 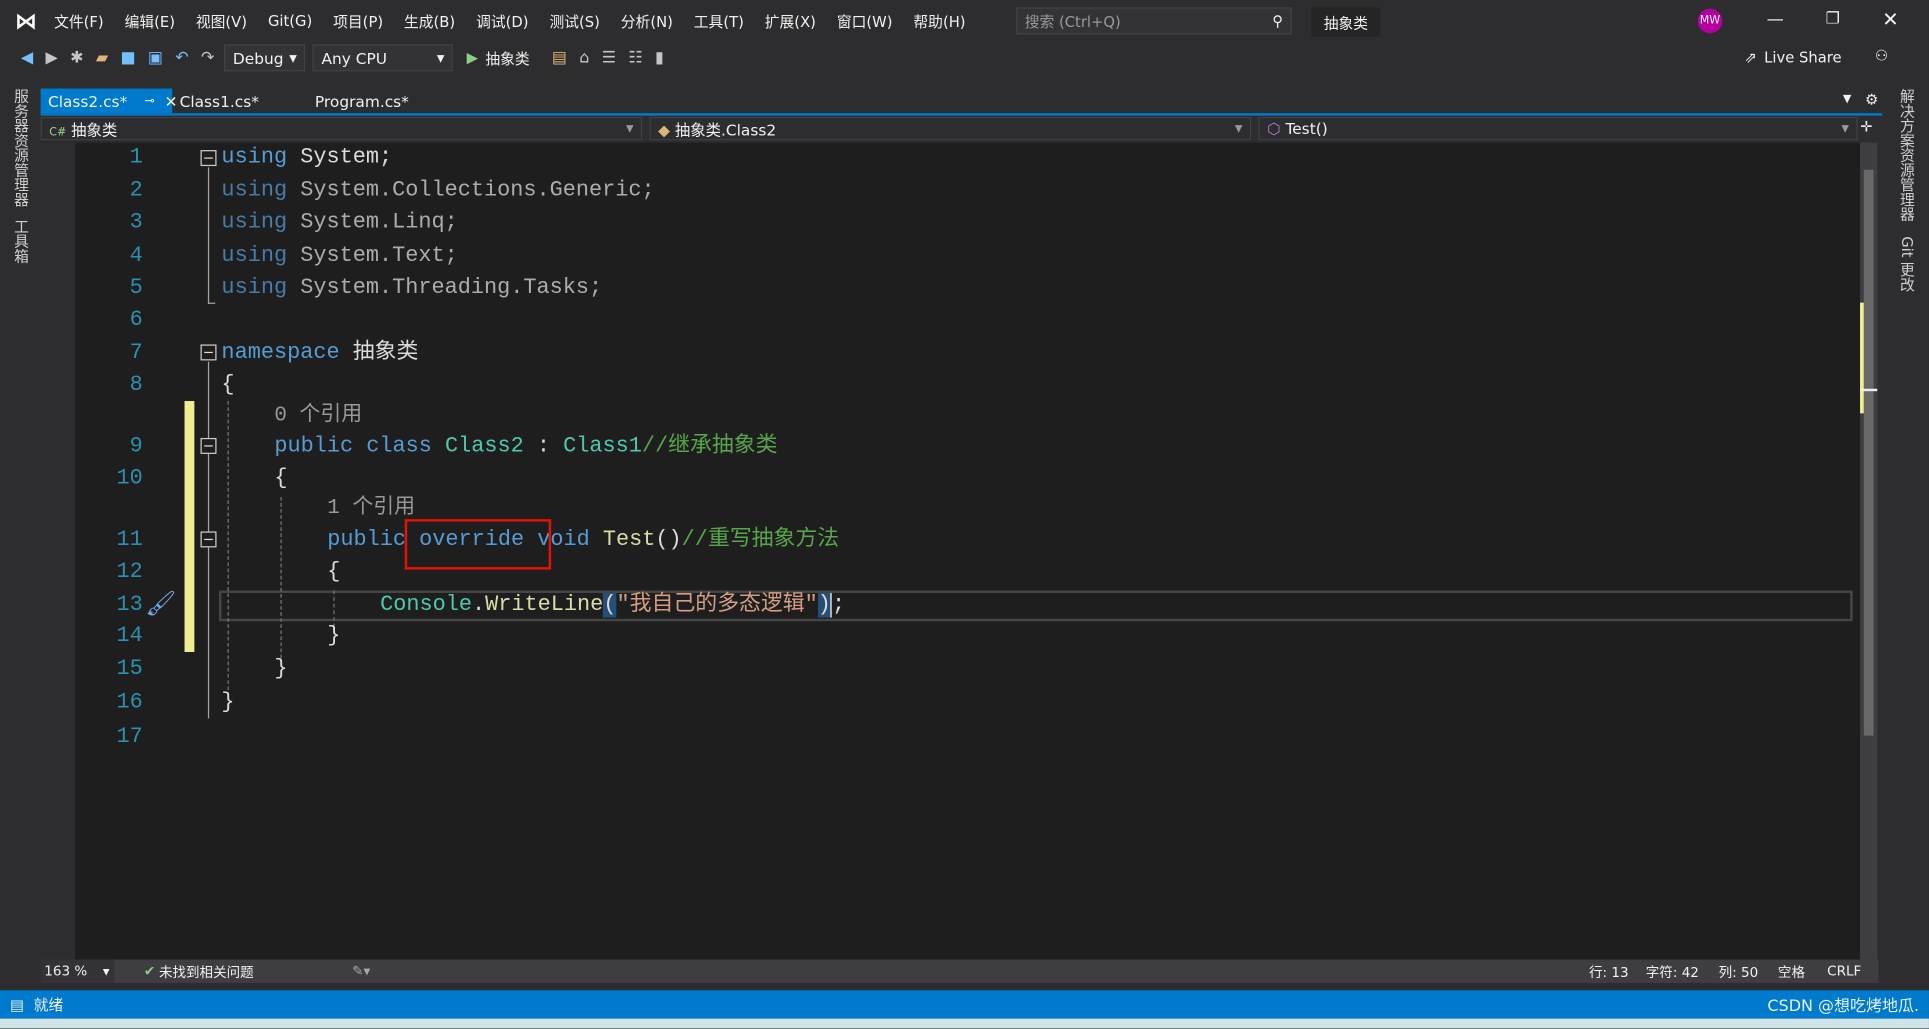 What do you see at coordinates (429, 20) in the screenshot?
I see `menu-item: 生成(B)` at bounding box center [429, 20].